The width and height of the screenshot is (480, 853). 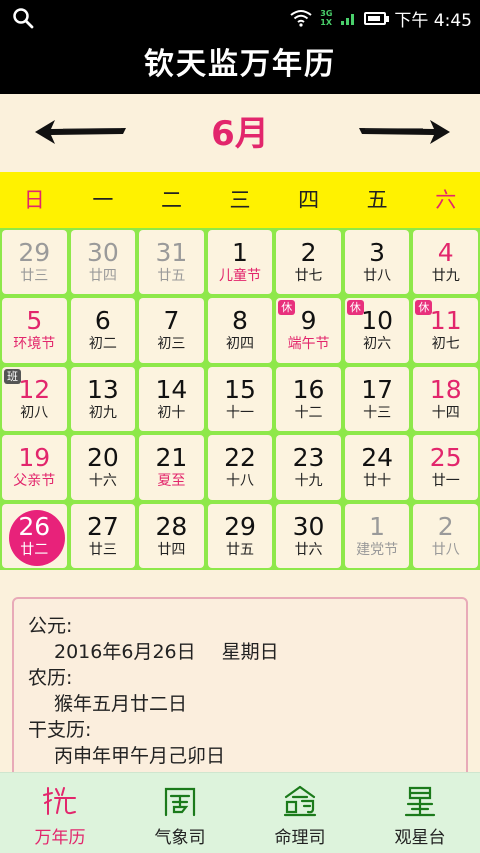 What do you see at coordinates (59, 801) in the screenshot?
I see `calendar-seal-icon` at bounding box center [59, 801].